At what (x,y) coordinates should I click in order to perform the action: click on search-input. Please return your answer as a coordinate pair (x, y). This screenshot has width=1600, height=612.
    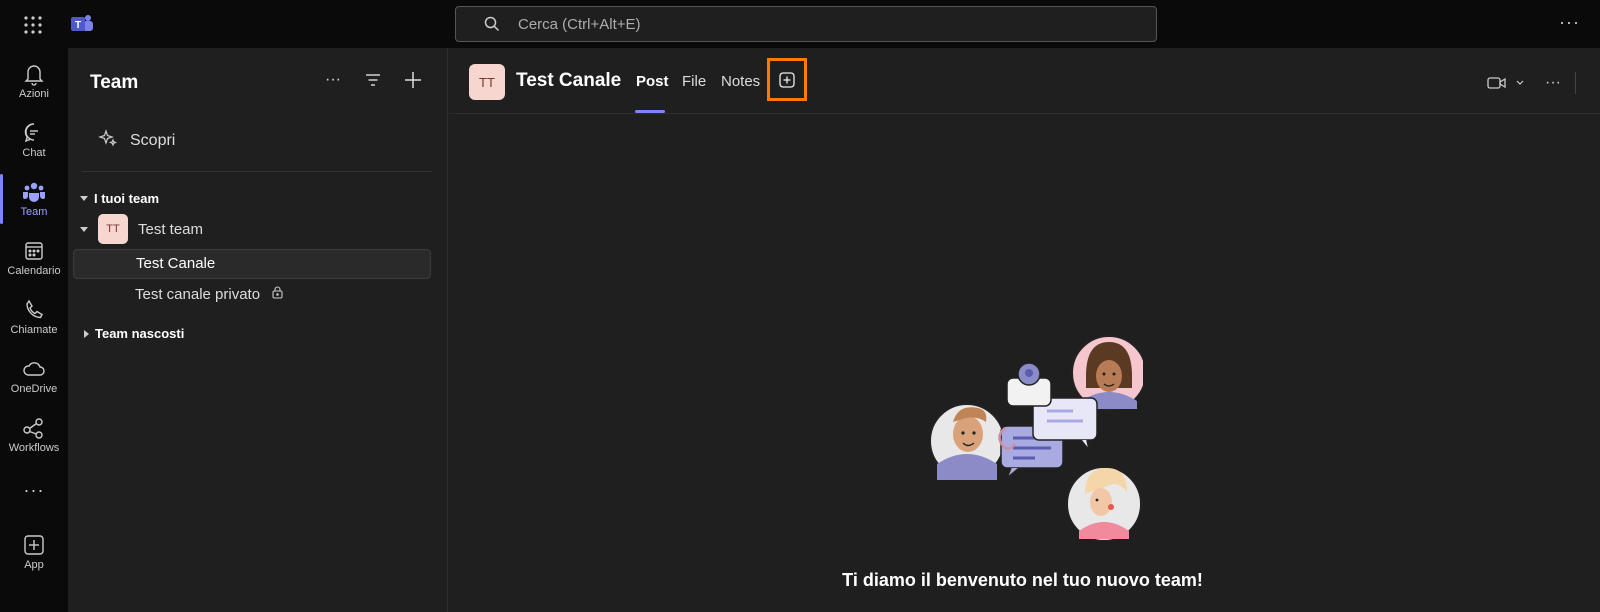
    Looking at the image, I should click on (818, 24).